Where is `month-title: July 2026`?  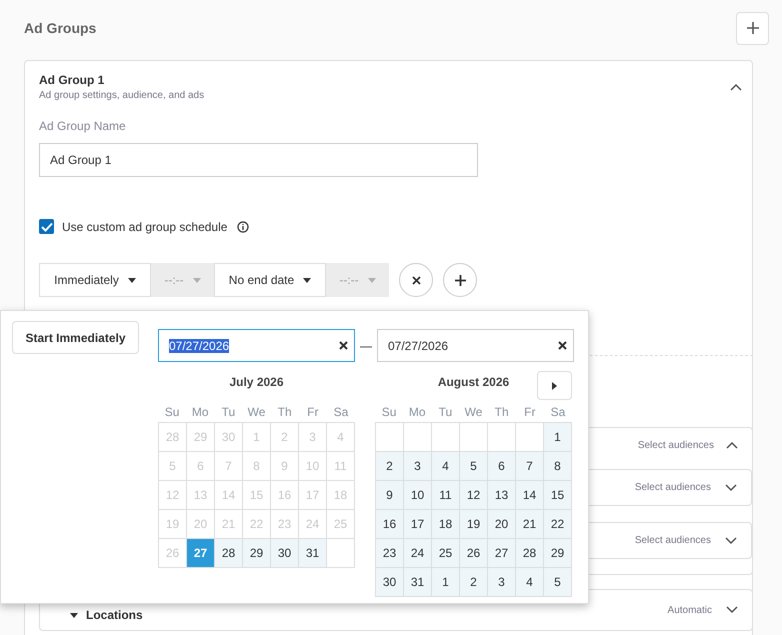 month-title: July 2026 is located at coordinates (256, 382).